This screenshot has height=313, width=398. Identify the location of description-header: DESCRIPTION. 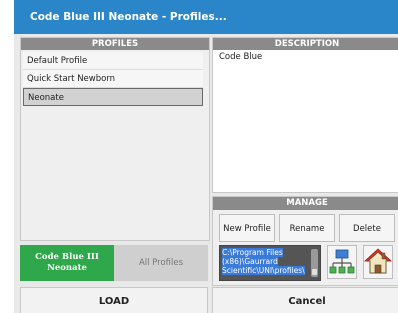
(305, 44).